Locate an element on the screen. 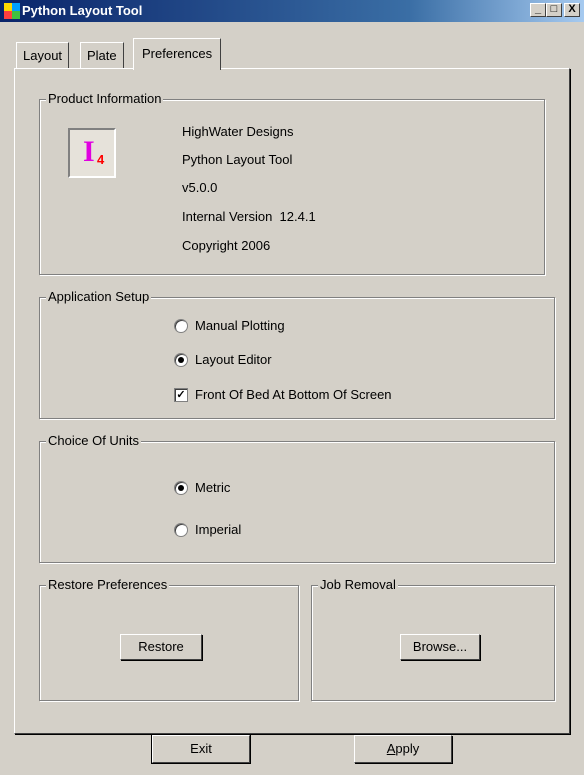 The image size is (584, 775). manual-plotting-radio is located at coordinates (181, 325).